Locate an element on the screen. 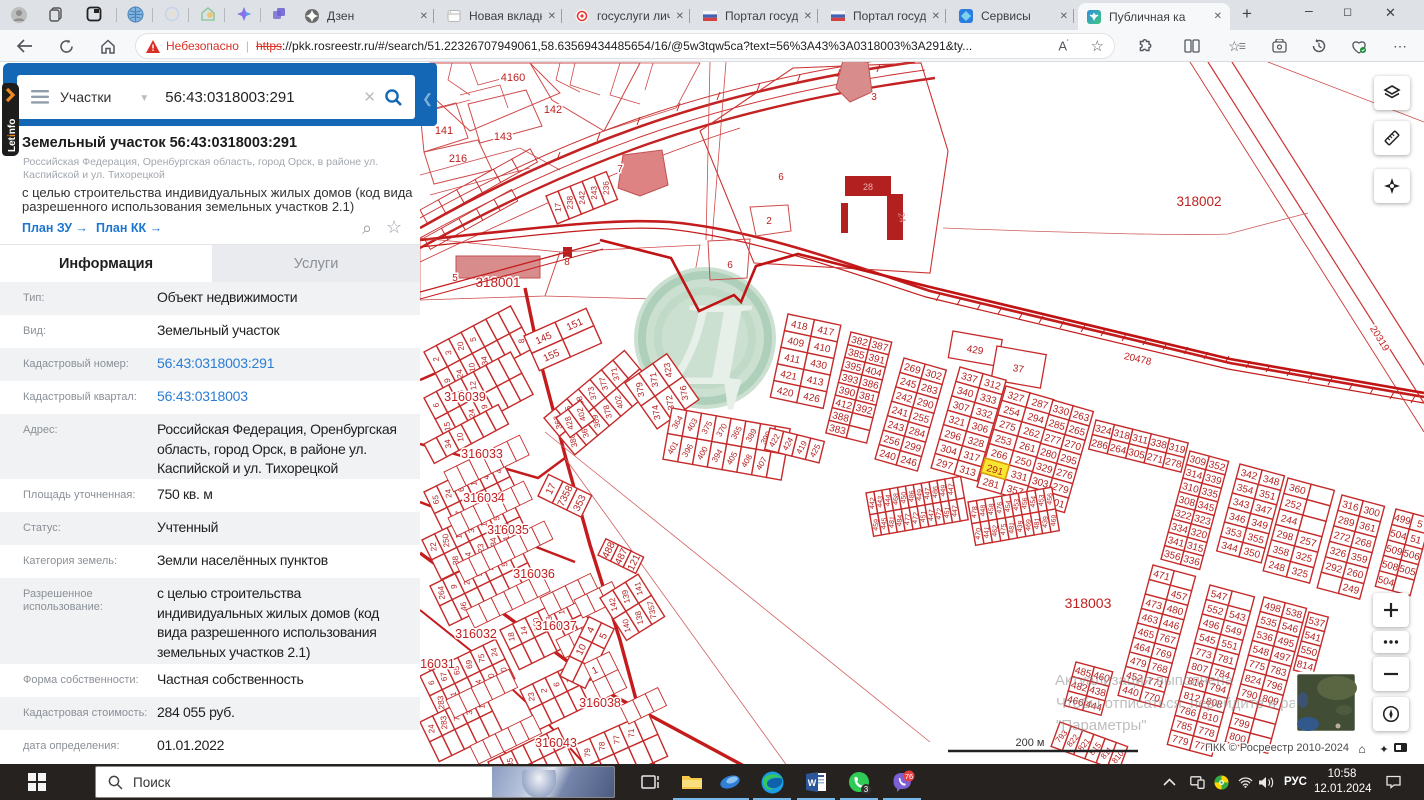  svg-text: 469 is located at coordinates (1054, 520).